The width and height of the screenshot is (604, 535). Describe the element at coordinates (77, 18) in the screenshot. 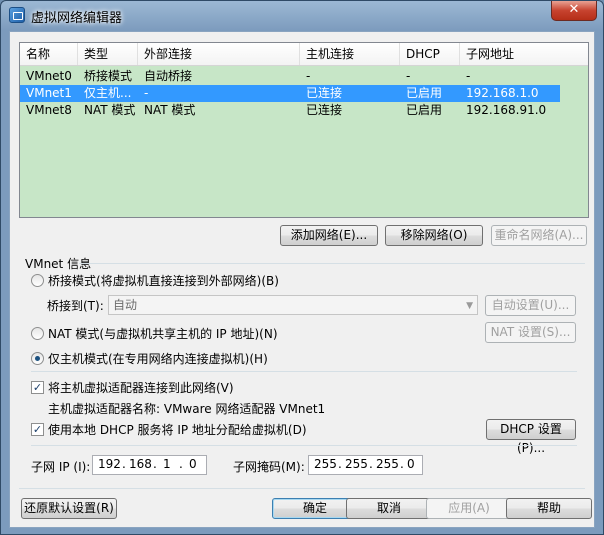

I see `window-title: 虚拟网络编辑器` at that location.